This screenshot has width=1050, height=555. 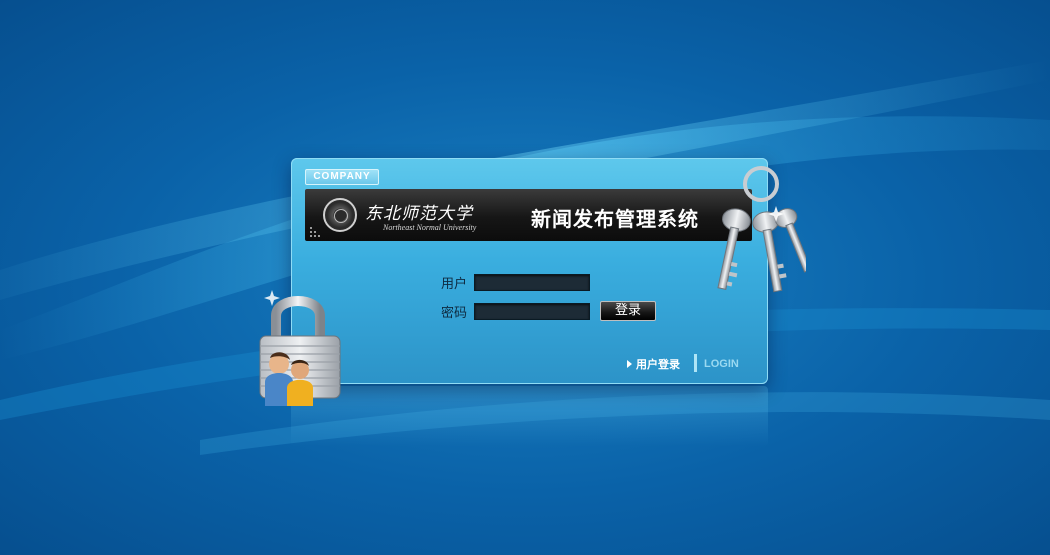 I want to click on footer-divider, so click(x=695, y=363).